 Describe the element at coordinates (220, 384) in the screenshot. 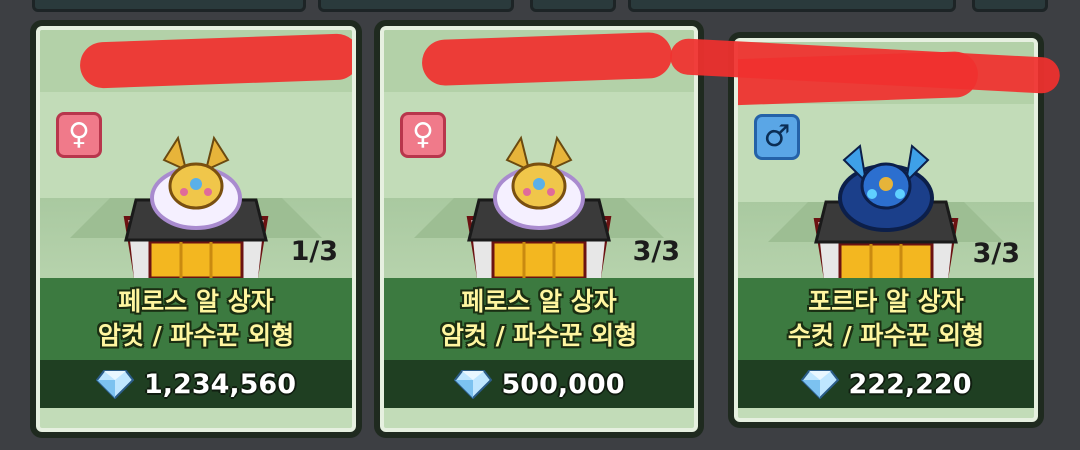

I see `price-value: 1,234,560` at that location.